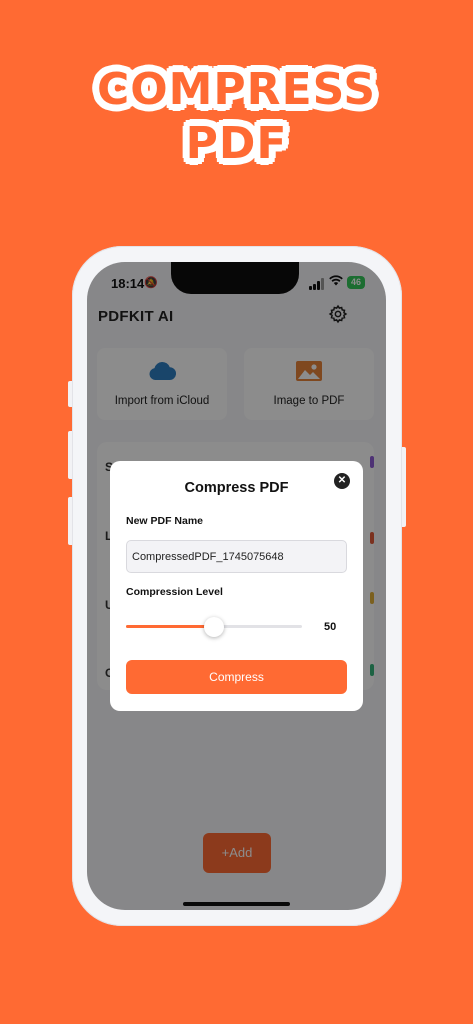  I want to click on compression-level-value: 50, so click(330, 627).